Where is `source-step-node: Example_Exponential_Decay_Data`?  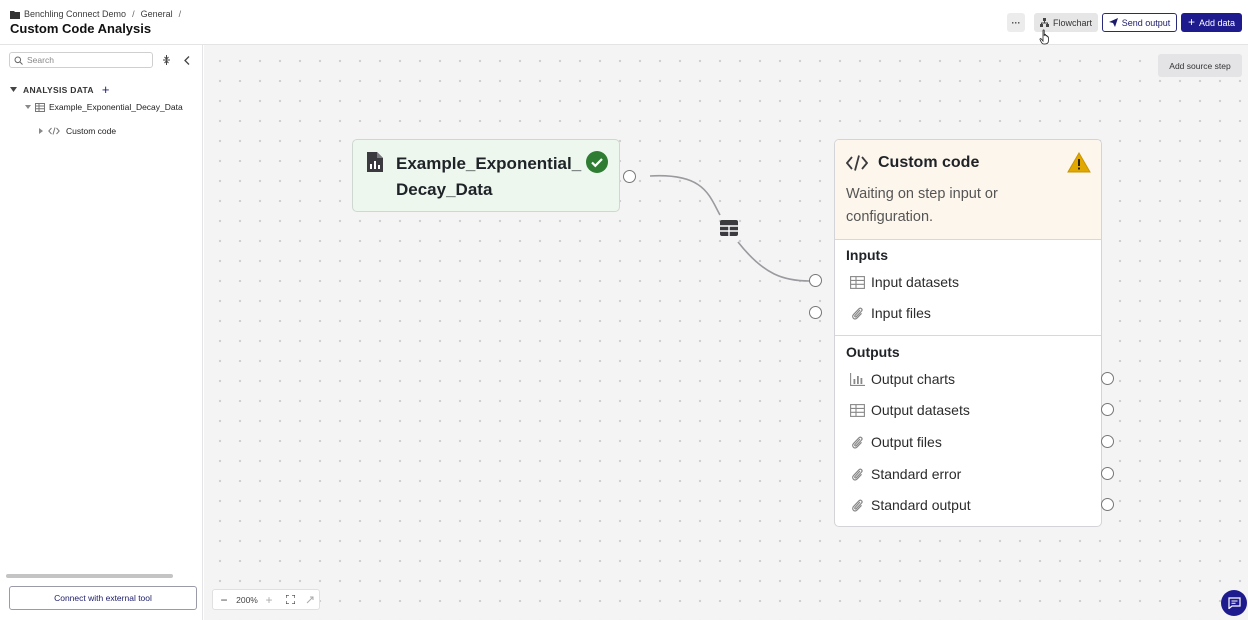 source-step-node: Example_Exponential_Decay_Data is located at coordinates (486, 175).